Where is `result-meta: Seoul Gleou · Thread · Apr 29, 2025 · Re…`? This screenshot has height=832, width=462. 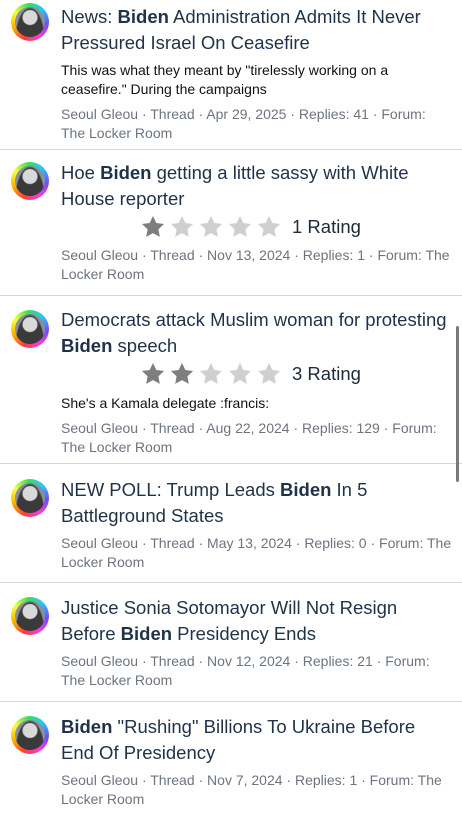 result-meta: Seoul Gleou · Thread · Apr 29, 2025 · Re… is located at coordinates (243, 123).